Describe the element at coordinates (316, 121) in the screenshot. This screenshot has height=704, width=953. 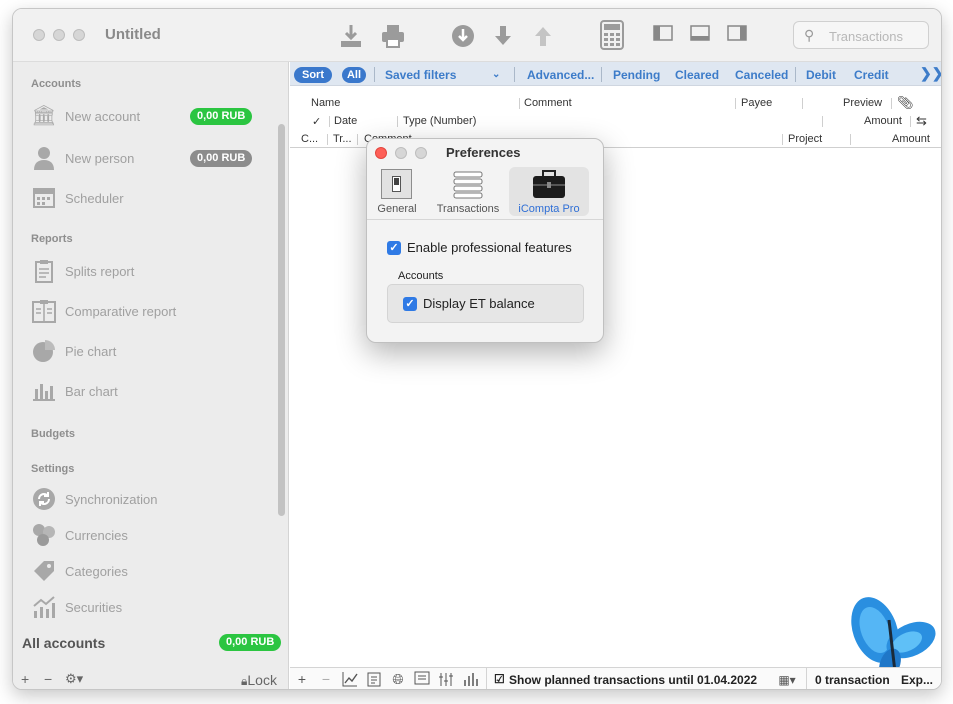
I see `column-check: ✓` at that location.